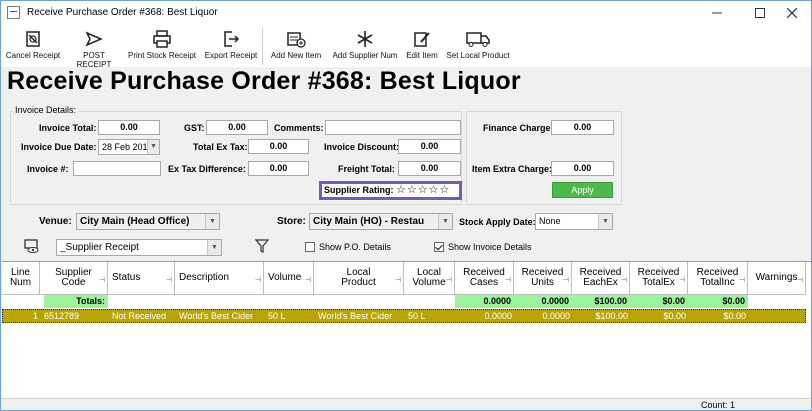 This screenshot has width=812, height=411. I want to click on edit-icon, so click(422, 39).